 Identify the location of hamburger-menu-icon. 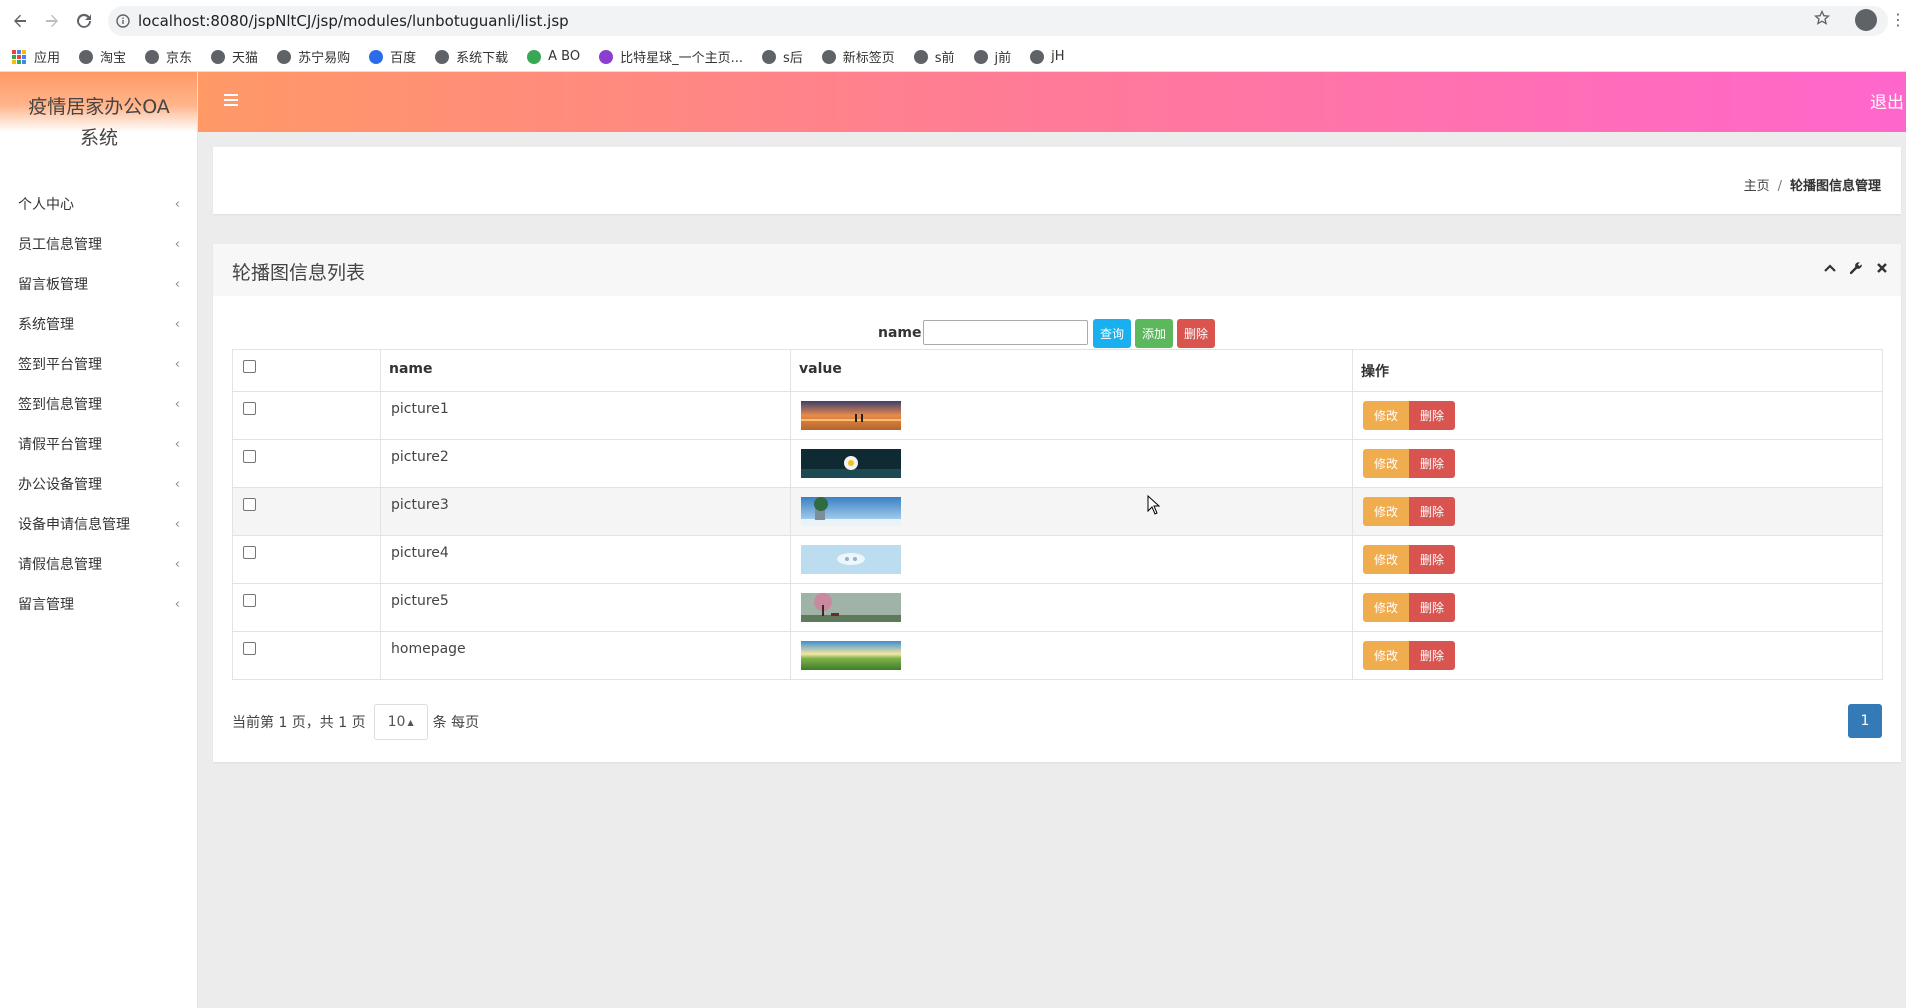
(231, 101).